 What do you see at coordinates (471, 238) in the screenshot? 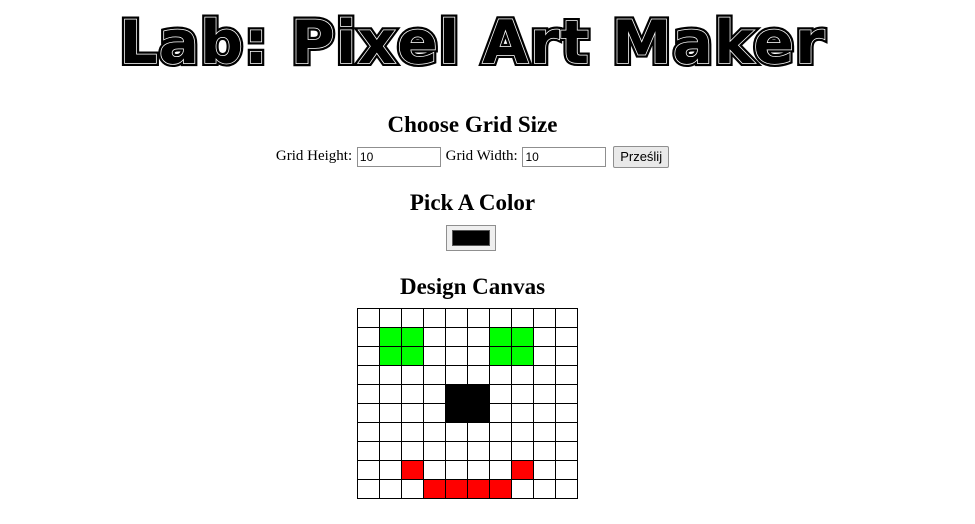
I see `color-picker` at bounding box center [471, 238].